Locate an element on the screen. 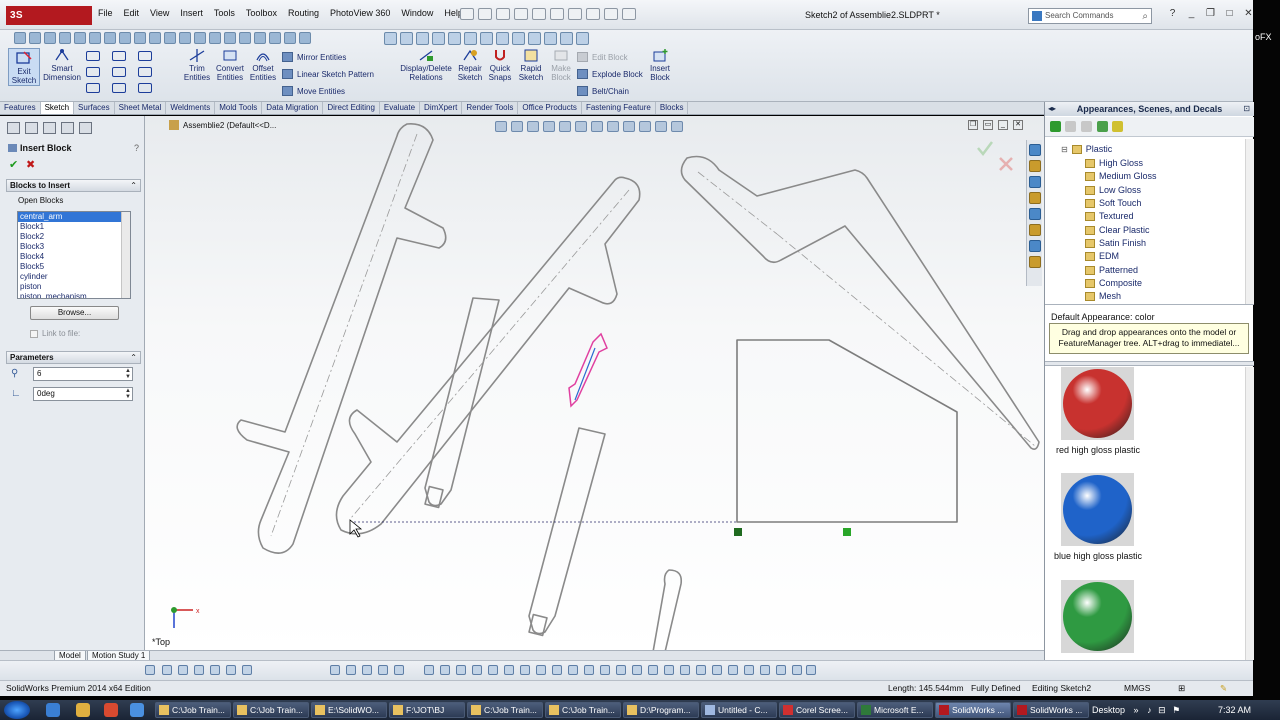 This screenshot has height=720, width=1280. make-block-button: Make Block is located at coordinates (561, 65).